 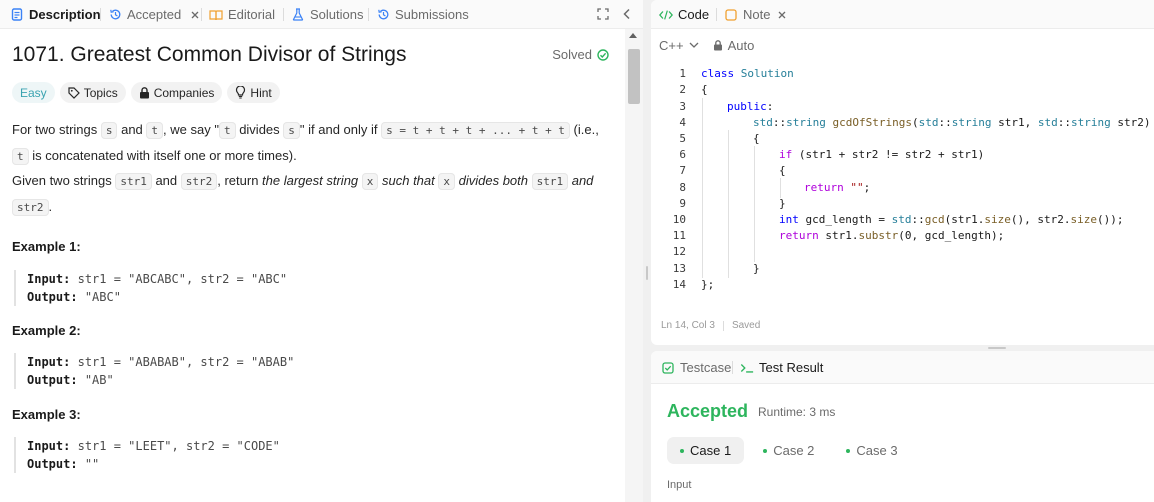 I want to click on topics-chip: Topics, so click(x=92, y=92).